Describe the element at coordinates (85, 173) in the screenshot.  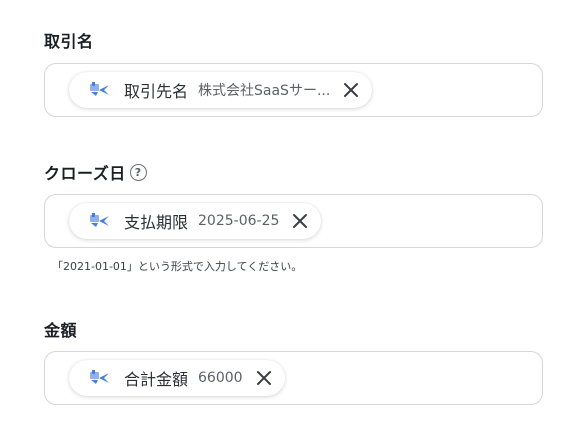
I see `field-label-text: クローズ日` at that location.